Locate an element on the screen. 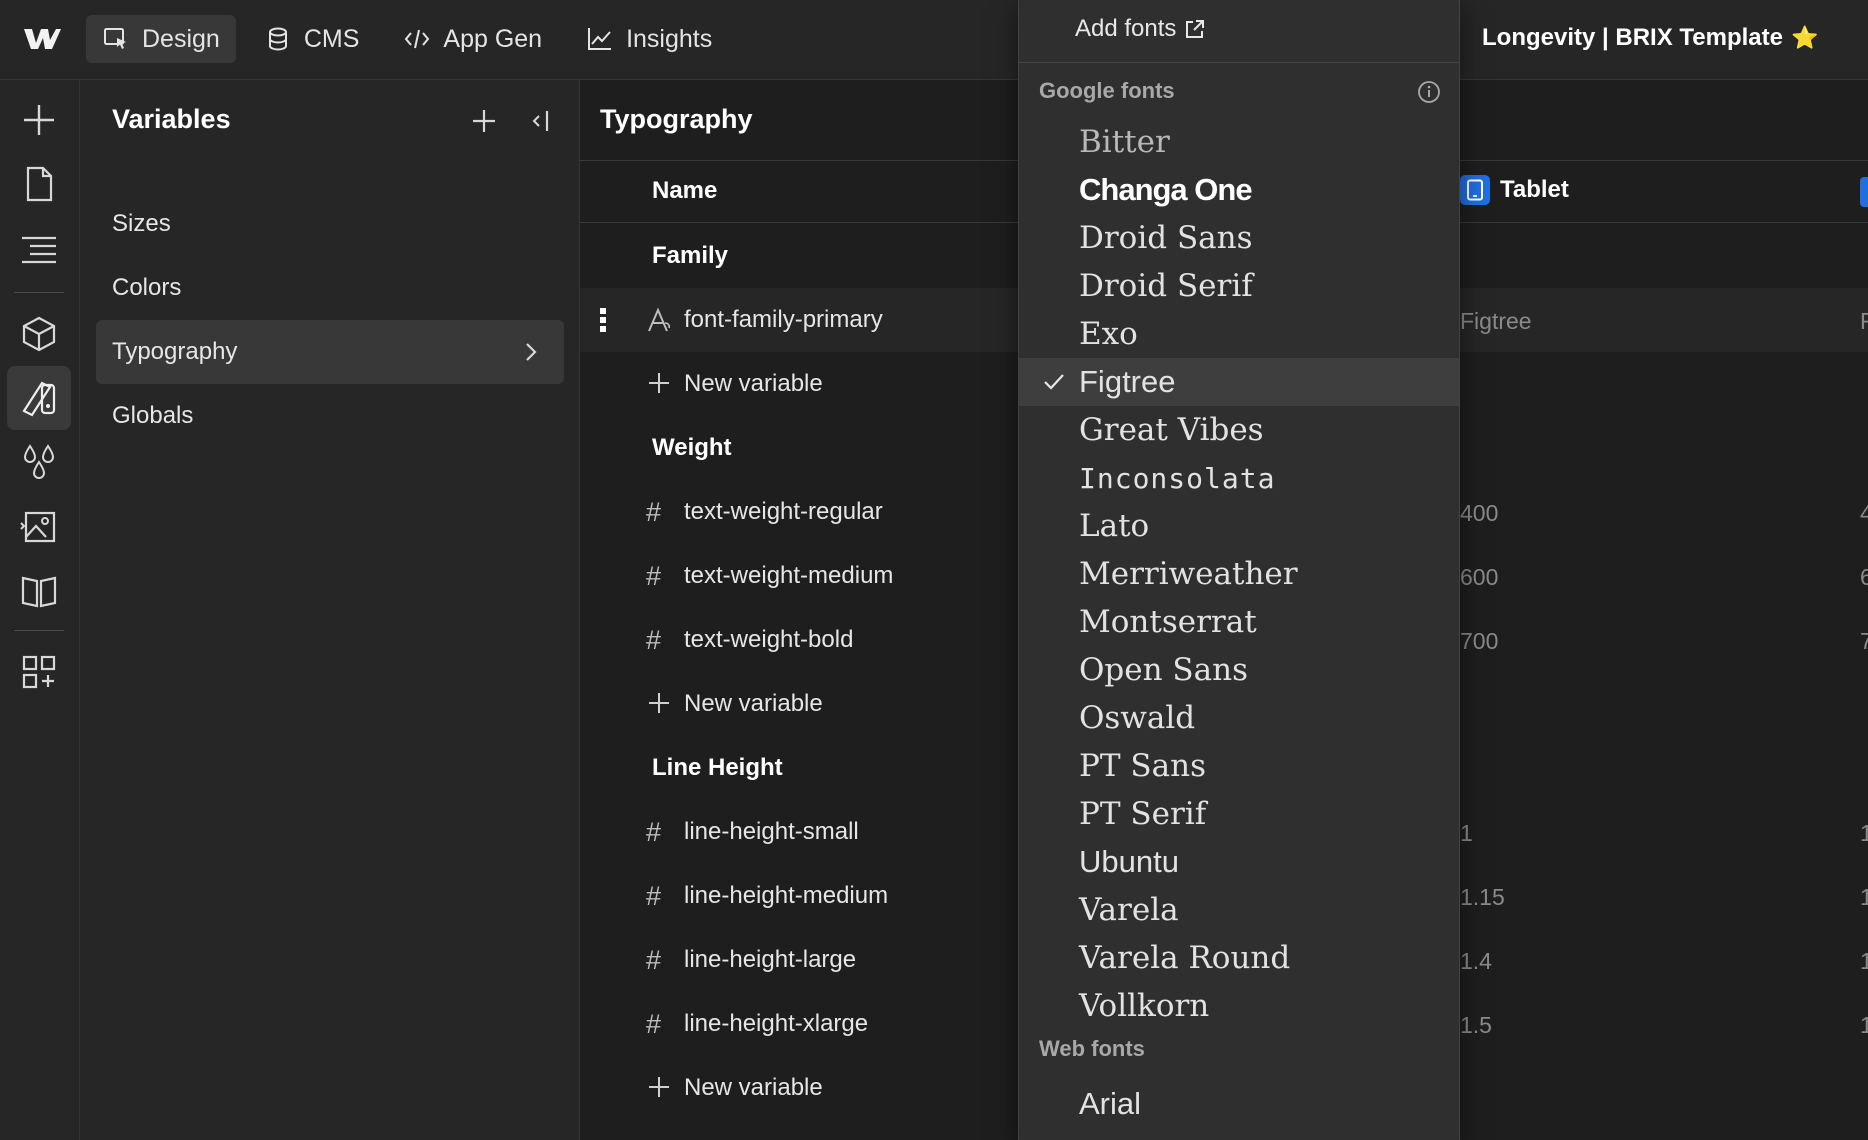 This screenshot has height=1140, width=1868. tab-design: Design is located at coordinates (161, 39).